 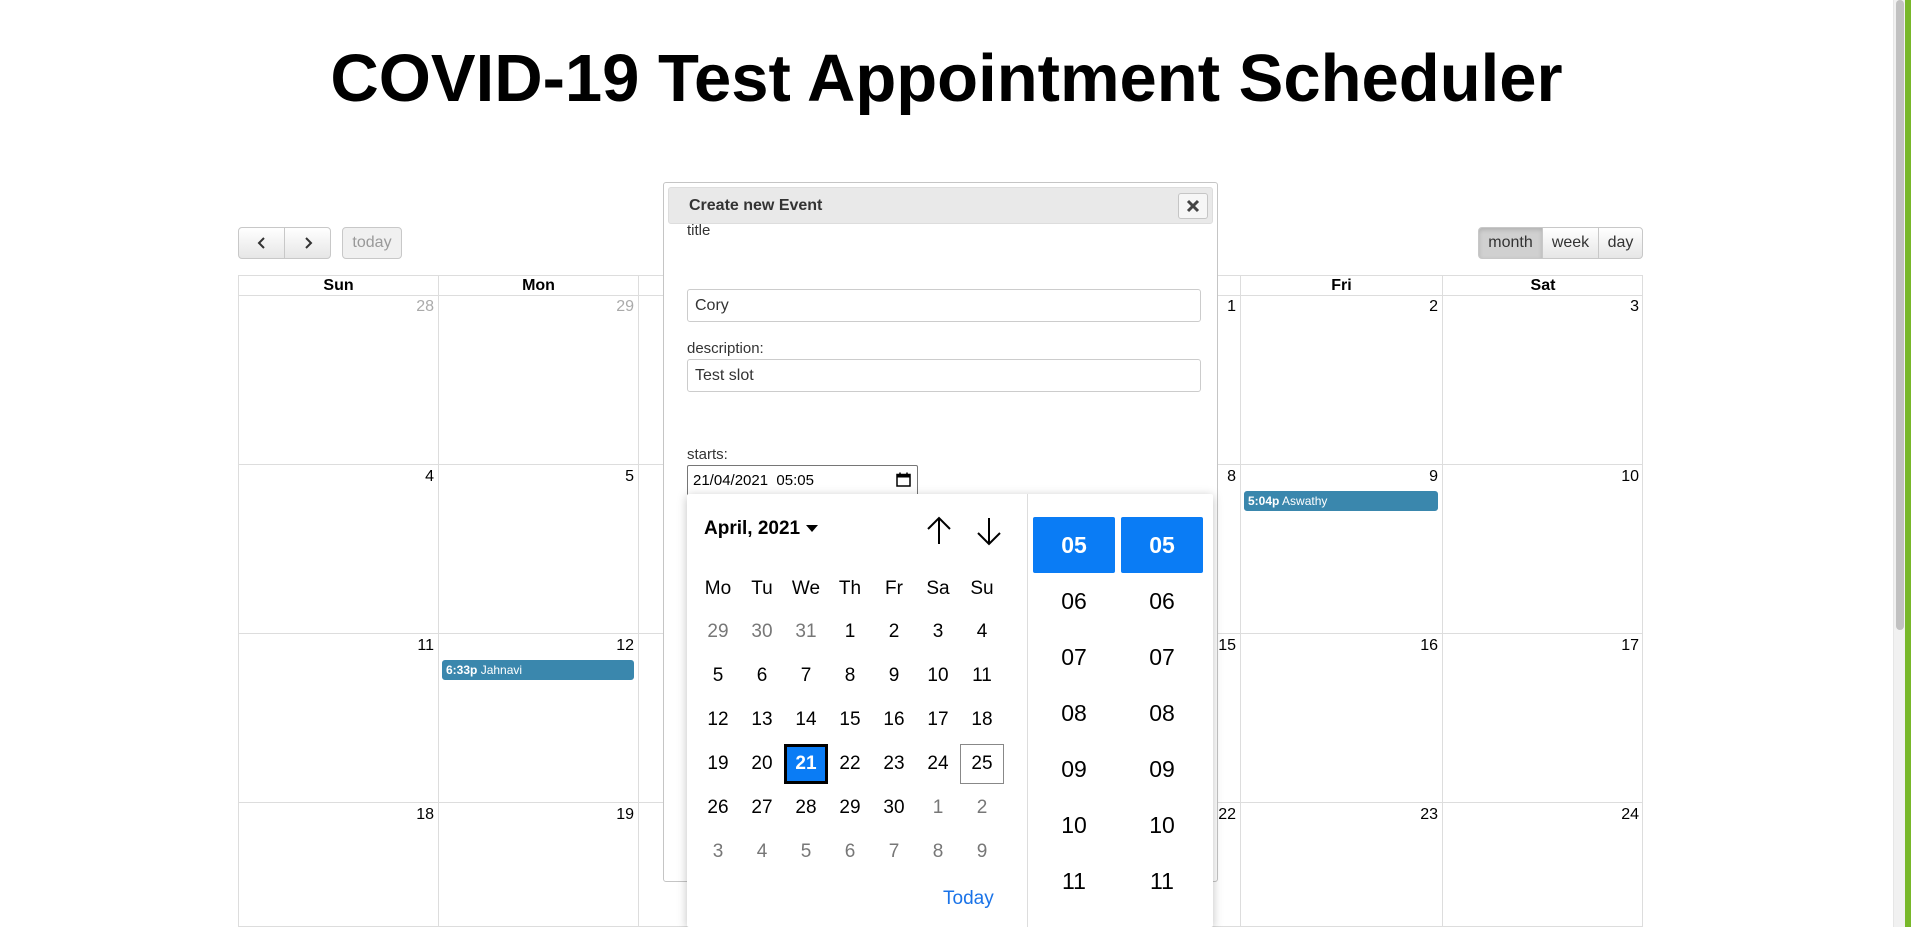 What do you see at coordinates (1162, 545) in the screenshot?
I see `minute-option: 05` at bounding box center [1162, 545].